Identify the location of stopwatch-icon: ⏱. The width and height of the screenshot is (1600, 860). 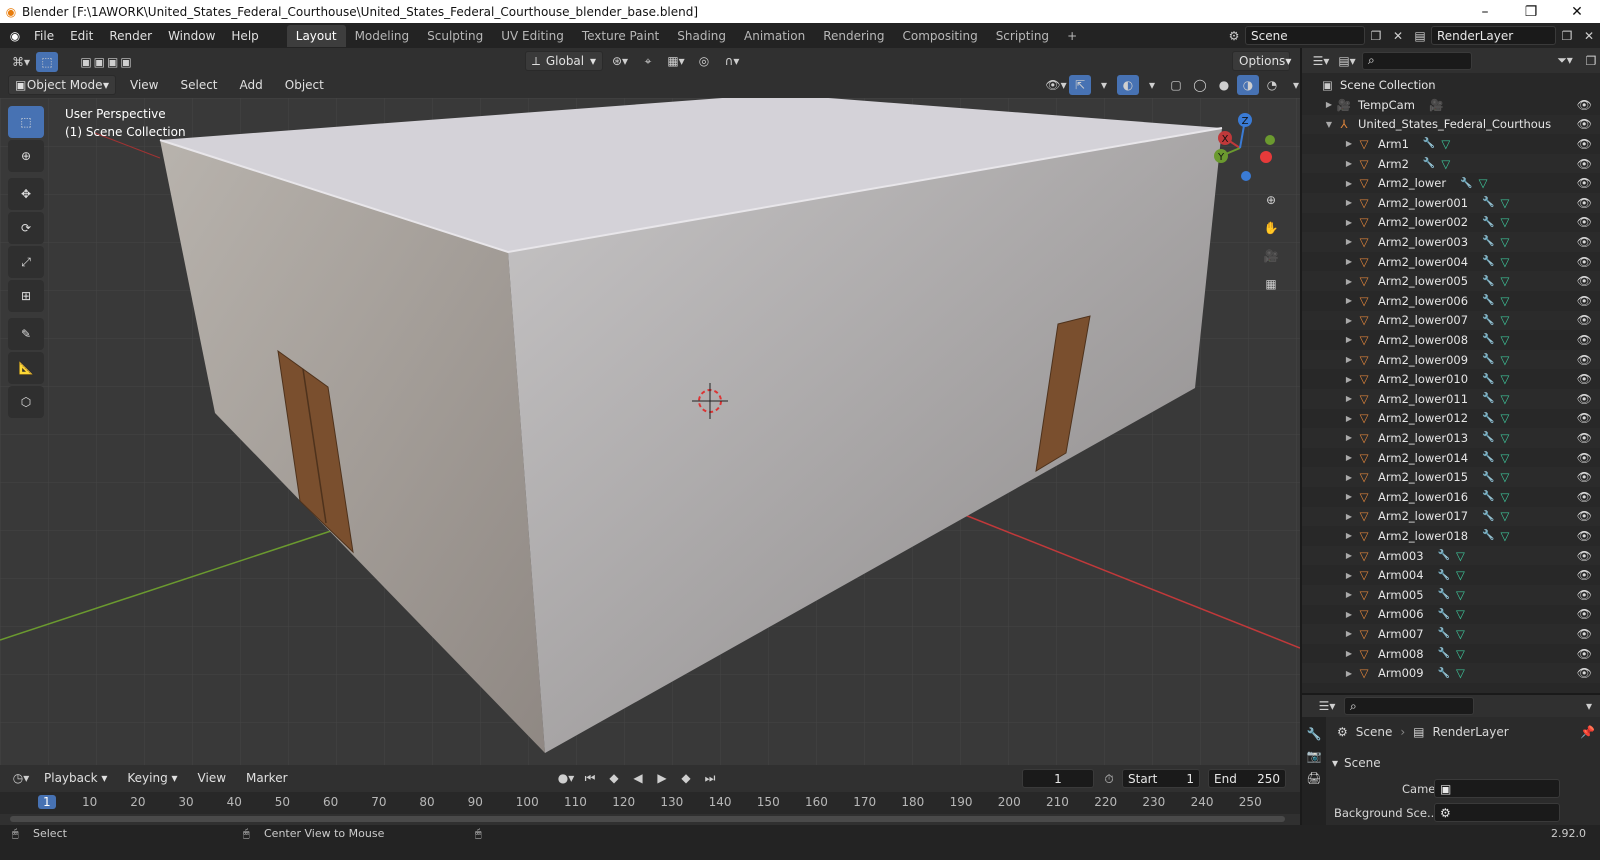
(1109, 779).